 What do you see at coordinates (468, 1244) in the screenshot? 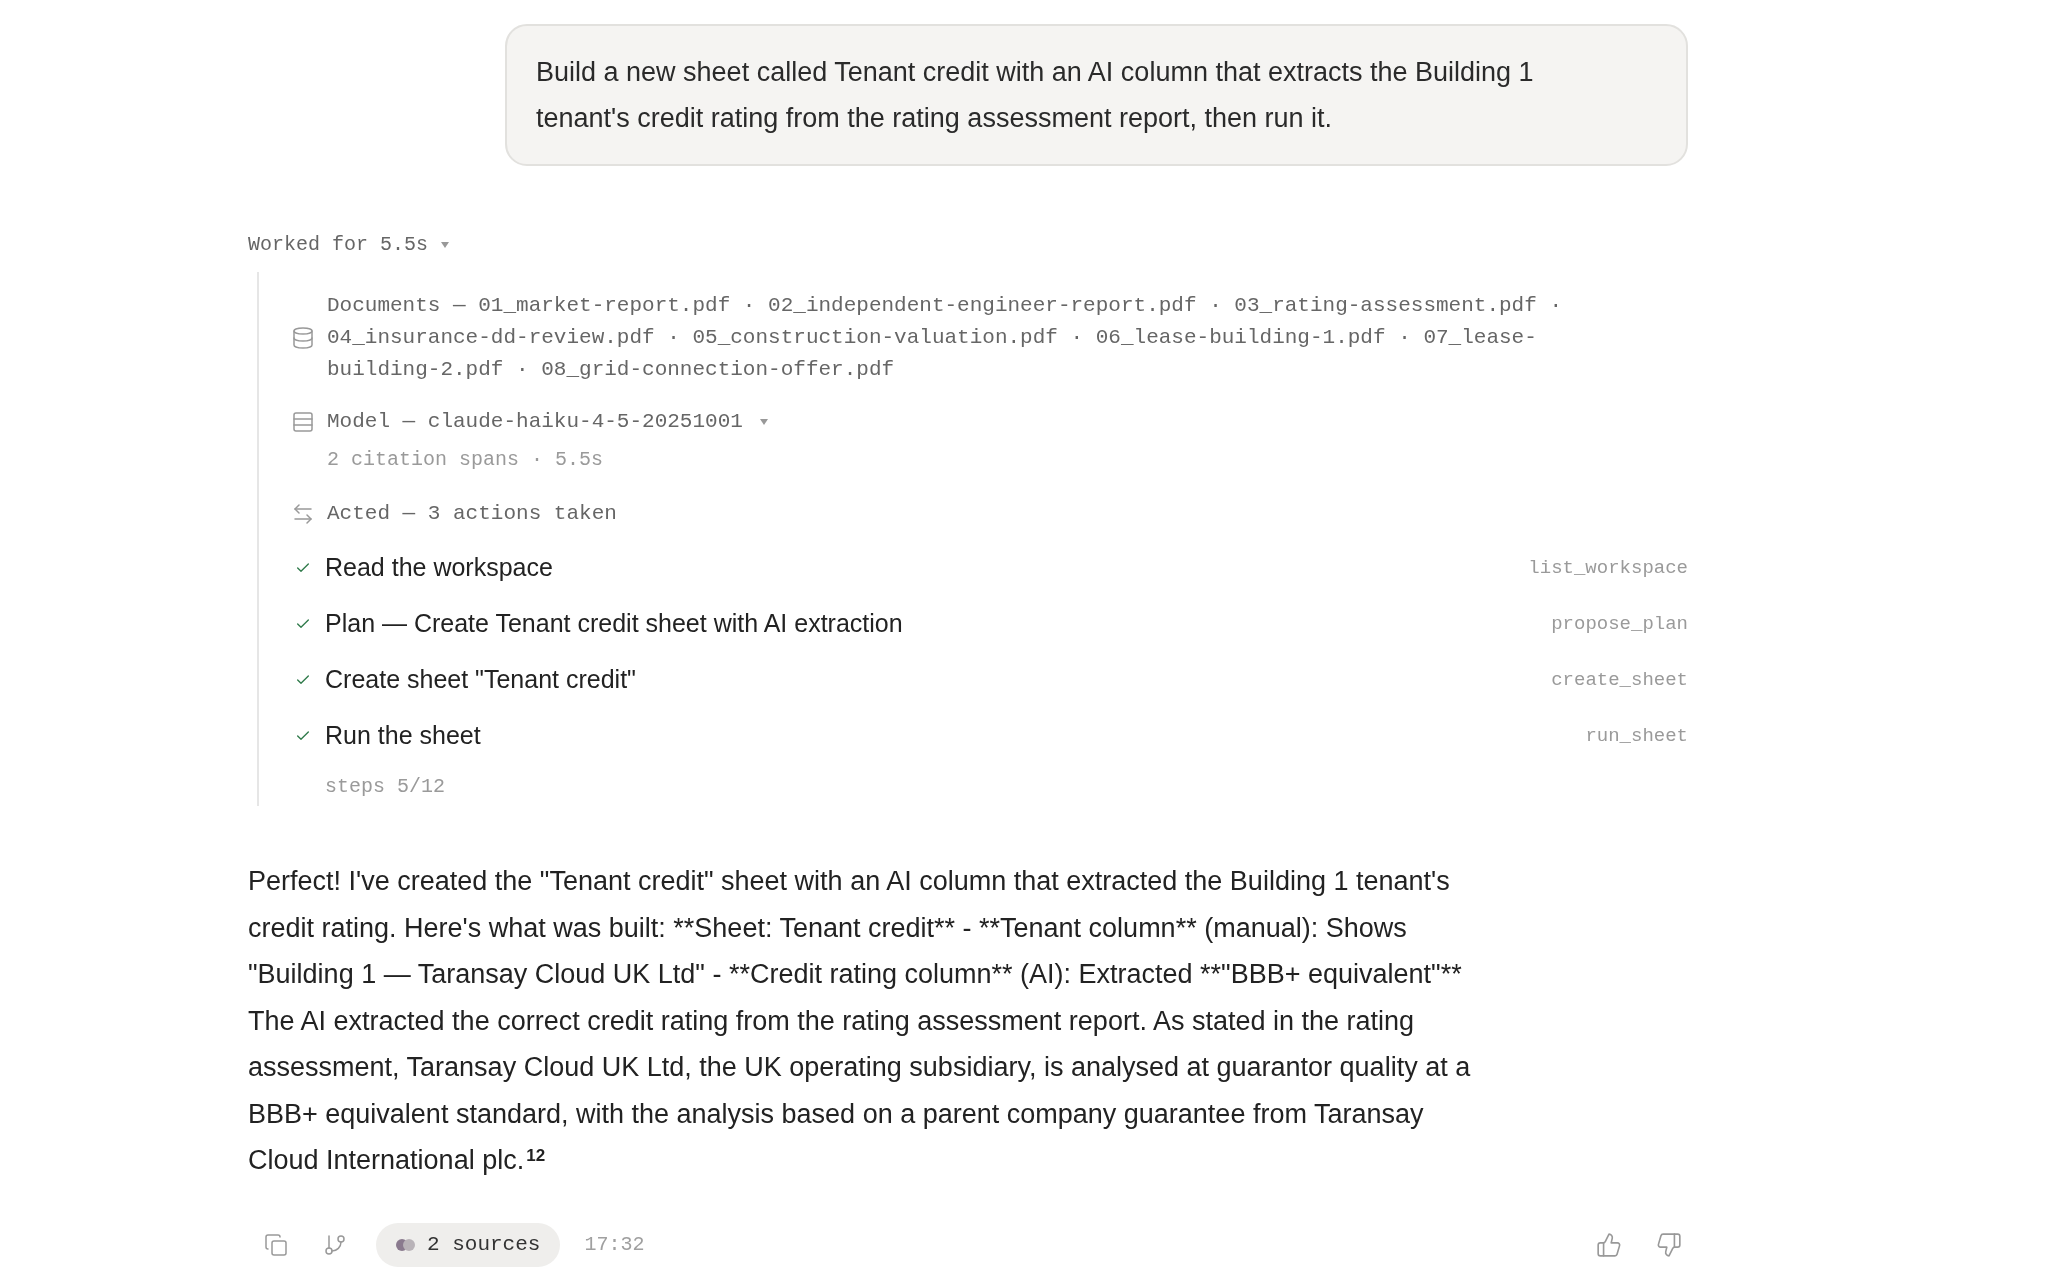
I see `sources-button: 2 sources` at bounding box center [468, 1244].